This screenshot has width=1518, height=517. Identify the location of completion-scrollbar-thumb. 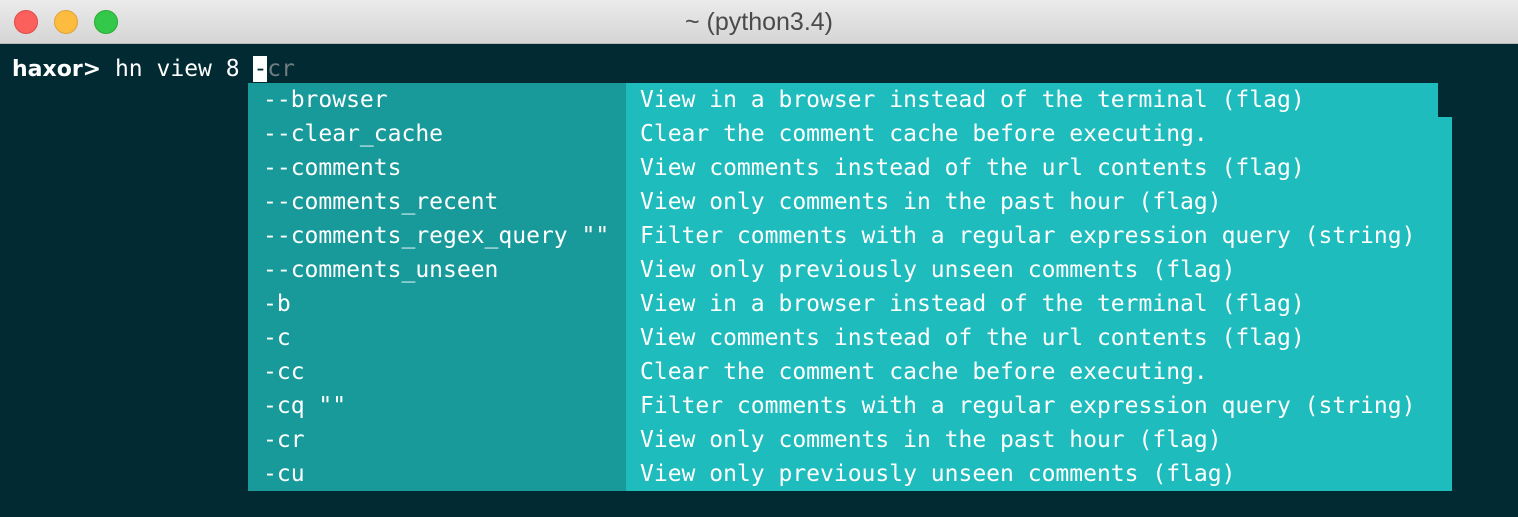
(1445, 100).